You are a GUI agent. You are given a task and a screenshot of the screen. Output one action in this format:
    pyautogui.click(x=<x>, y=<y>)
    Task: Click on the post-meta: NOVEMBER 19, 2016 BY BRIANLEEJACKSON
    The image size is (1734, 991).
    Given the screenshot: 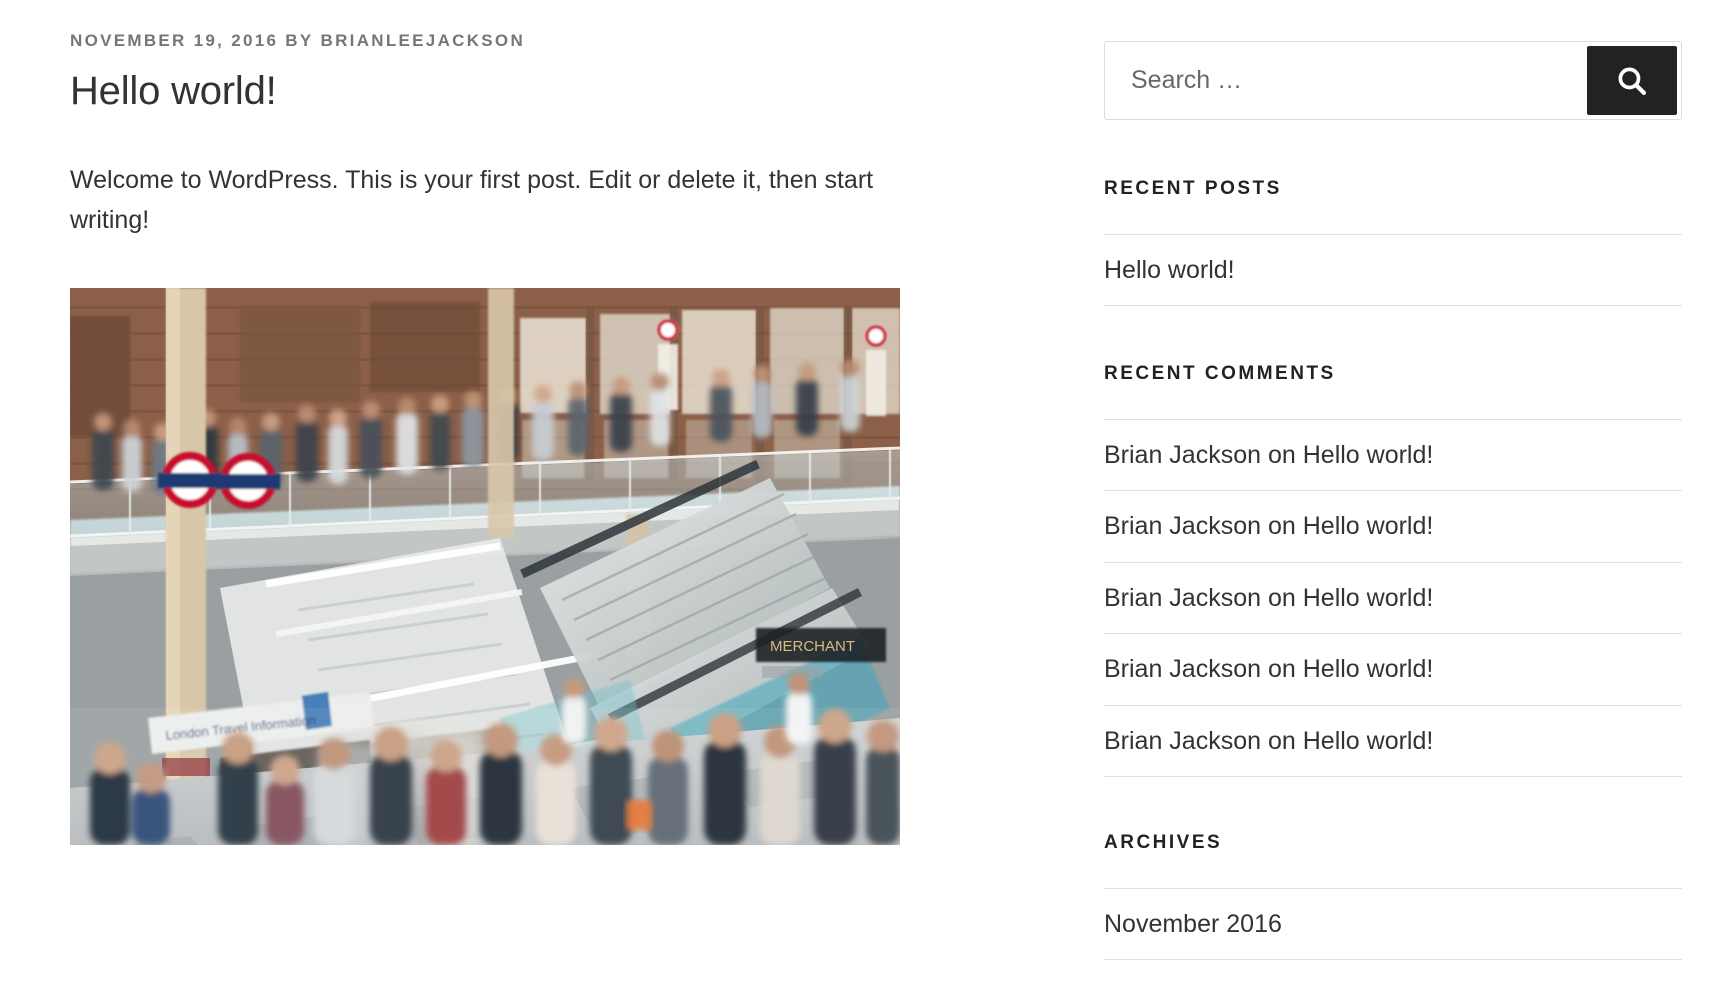 What is the action you would take?
    pyautogui.click(x=520, y=41)
    